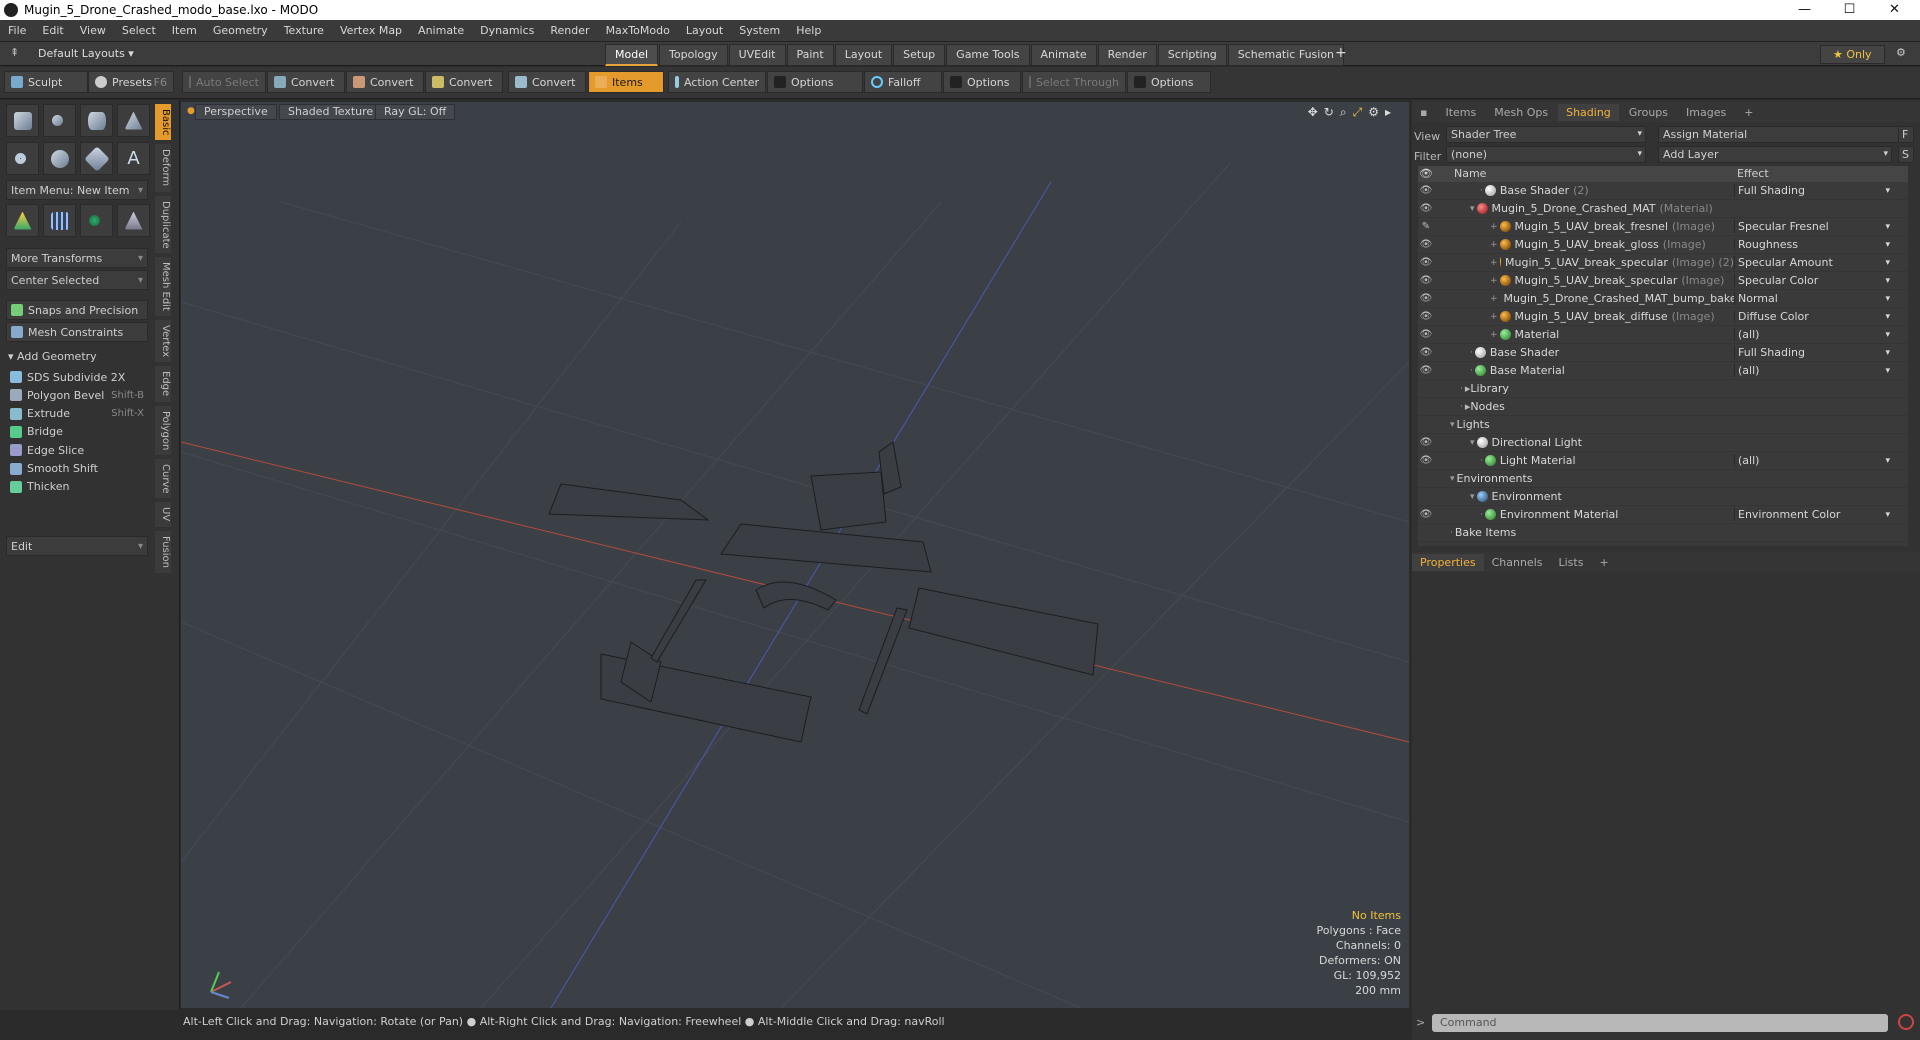 This screenshot has width=1920, height=1040. Describe the element at coordinates (22, 120) in the screenshot. I see `cube-primitive-button` at that location.